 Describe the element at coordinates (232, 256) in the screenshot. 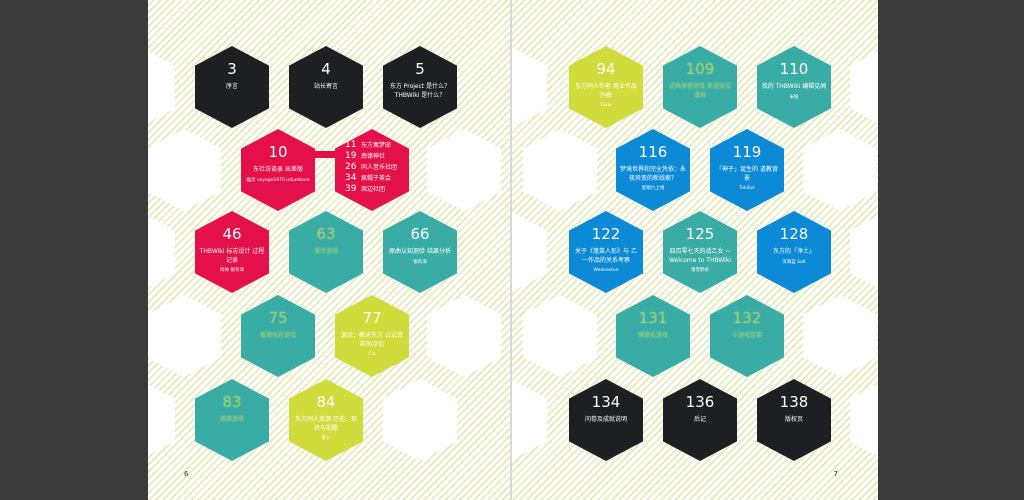

I see `entry-title: THBWiki 标志设计 过程记录` at that location.